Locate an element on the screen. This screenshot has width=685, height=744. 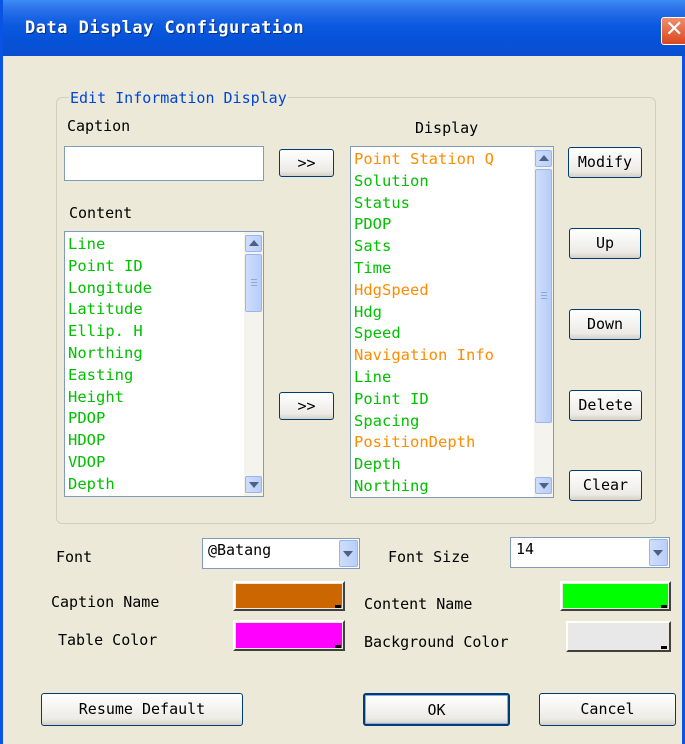
display-scroll-up-button is located at coordinates (543, 158).